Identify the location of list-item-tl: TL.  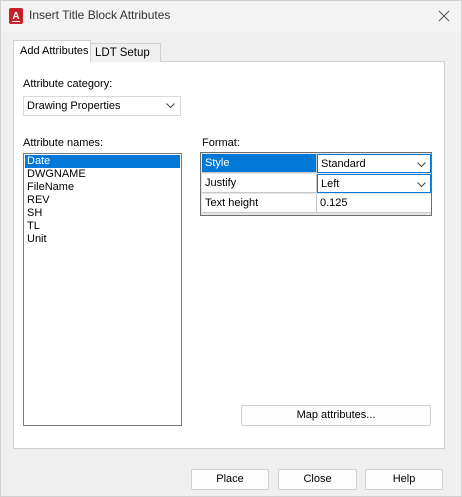
(102, 226).